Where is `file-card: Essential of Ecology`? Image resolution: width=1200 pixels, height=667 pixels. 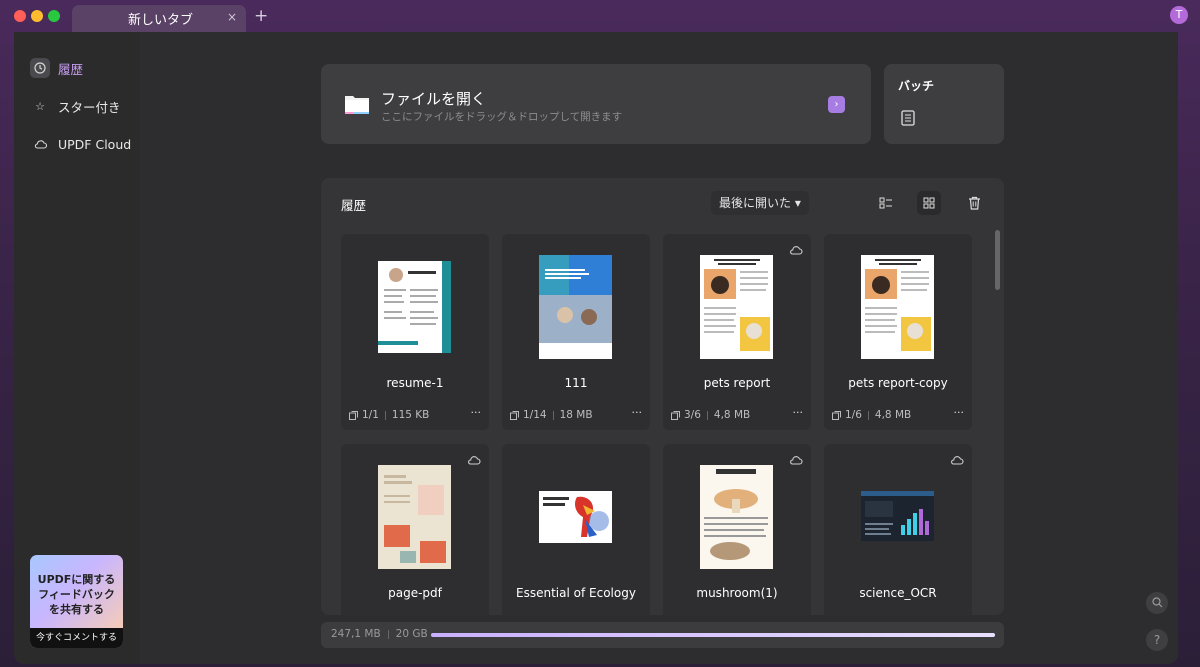
file-card: Essential of Ecology is located at coordinates (576, 529).